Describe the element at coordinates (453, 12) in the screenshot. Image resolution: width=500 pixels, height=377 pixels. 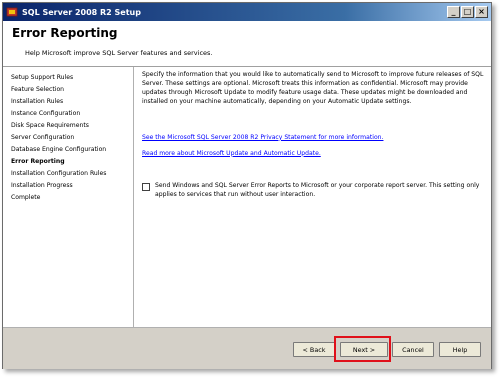
I see `minimize-button: _` at that location.